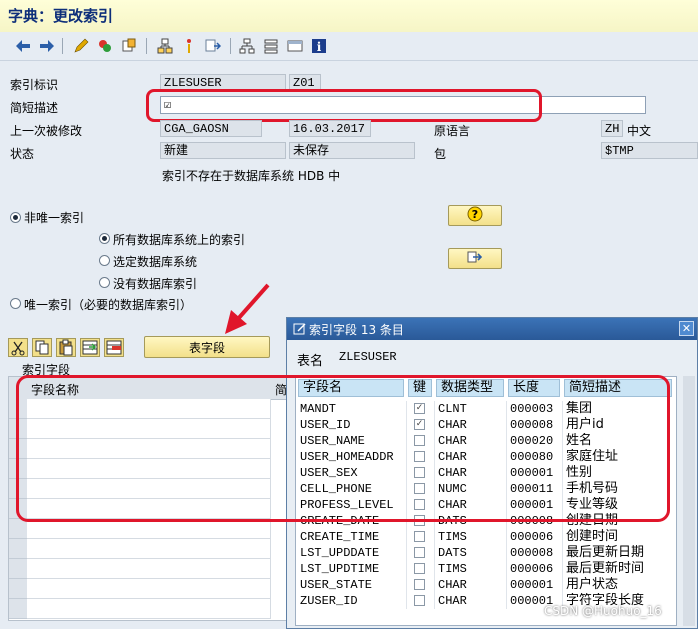 Image resolution: width=698 pixels, height=629 pixels. I want to click on no-db-radio, so click(104, 282).